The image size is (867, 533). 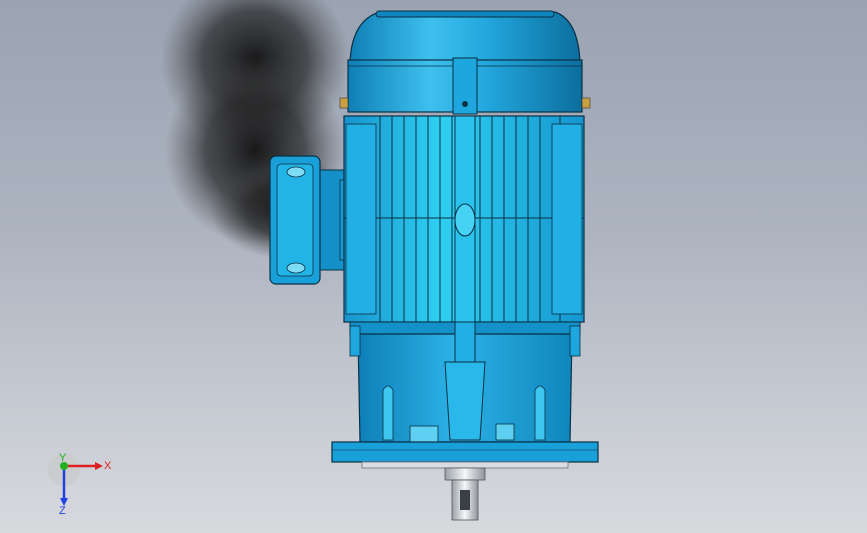 I want to click on z-axis-label: Z, so click(x=62, y=511).